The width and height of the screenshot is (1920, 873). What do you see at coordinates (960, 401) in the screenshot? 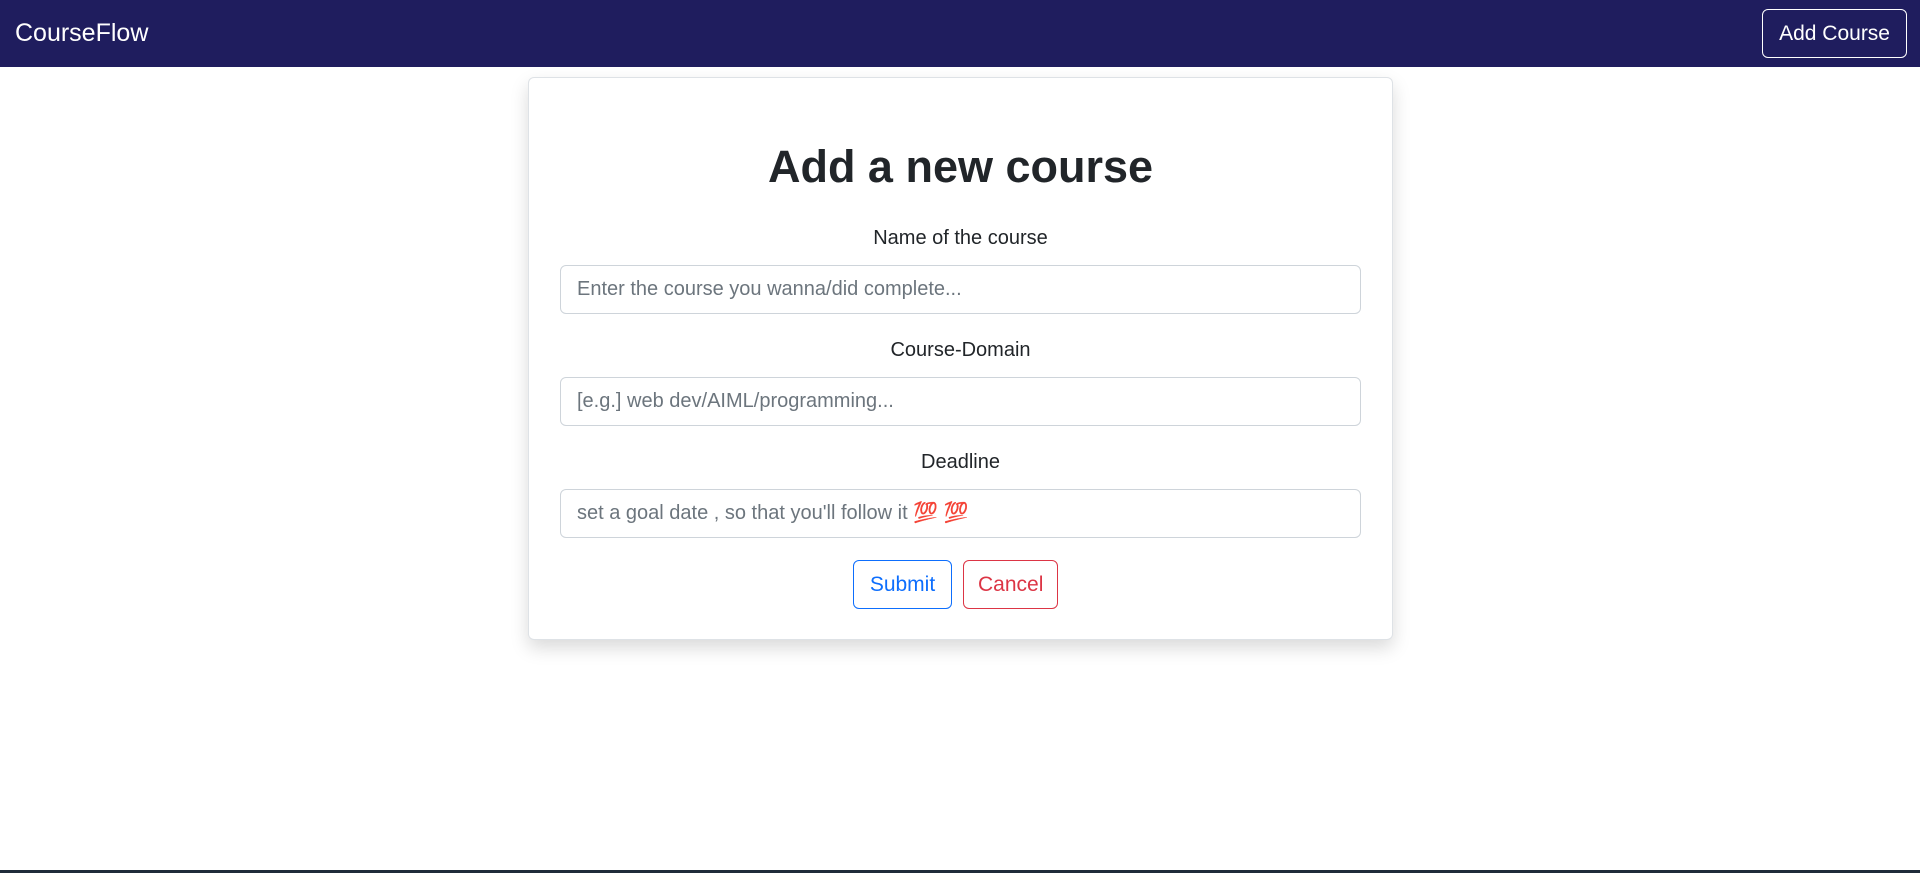
I see `course-domain-input` at bounding box center [960, 401].